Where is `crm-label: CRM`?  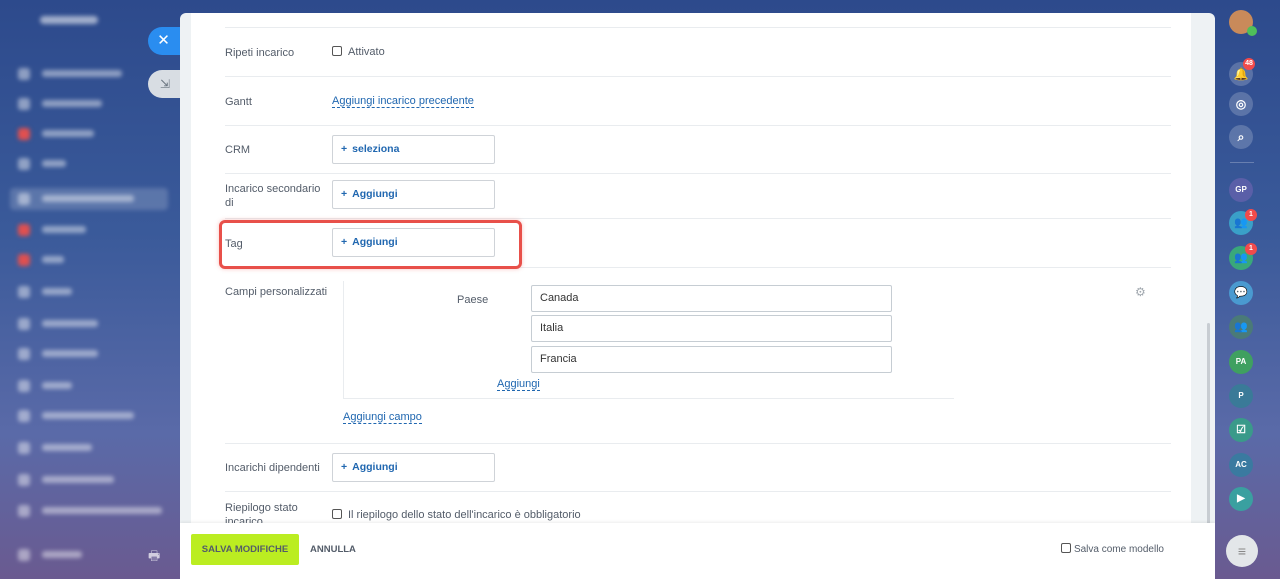 crm-label: CRM is located at coordinates (238, 150).